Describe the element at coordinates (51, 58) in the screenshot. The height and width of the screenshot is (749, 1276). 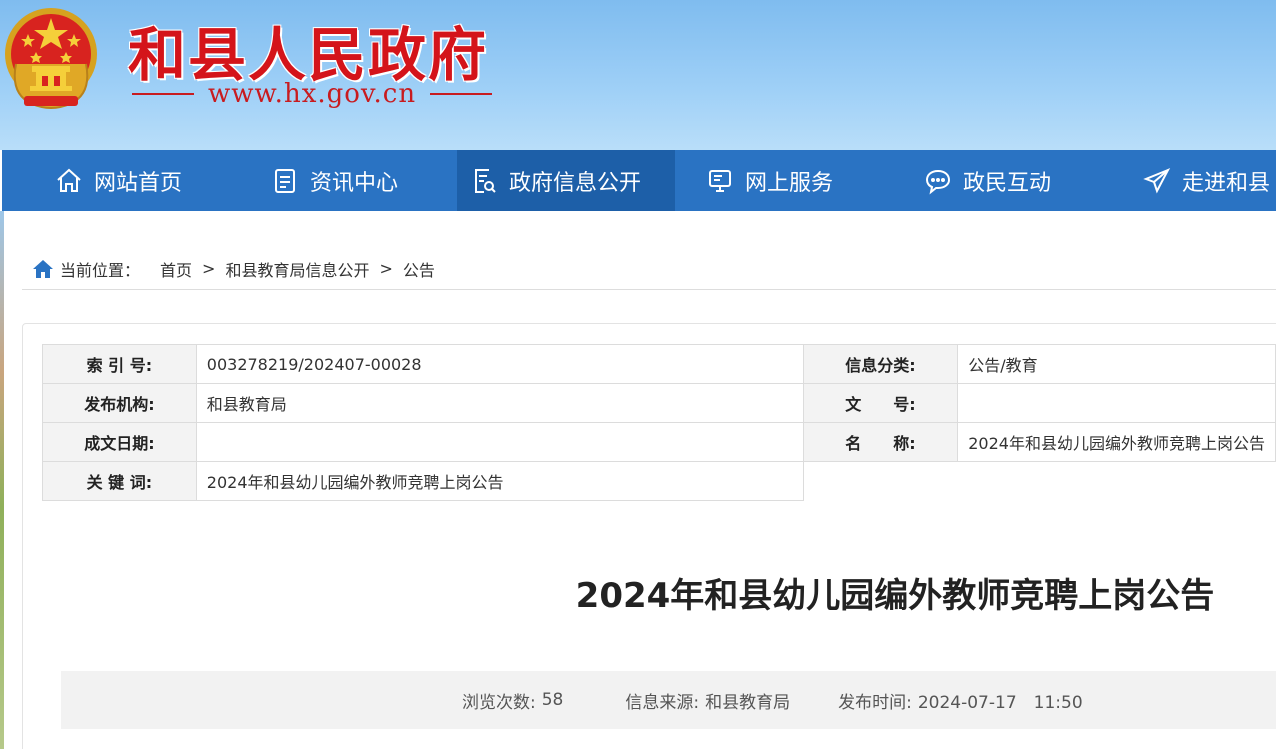
I see `national-emblem-icon` at that location.